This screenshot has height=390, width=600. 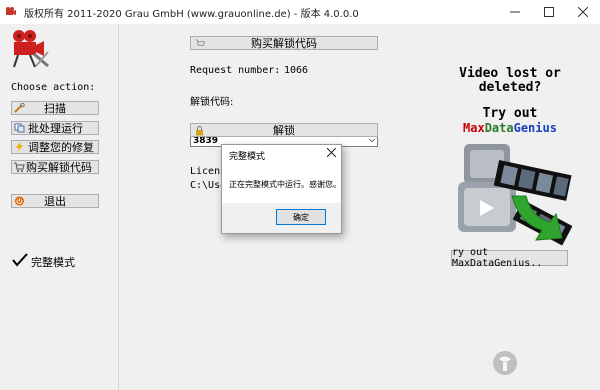 I want to click on buy-code-sidebar-button: 购买解锁代码, so click(x=55, y=167).